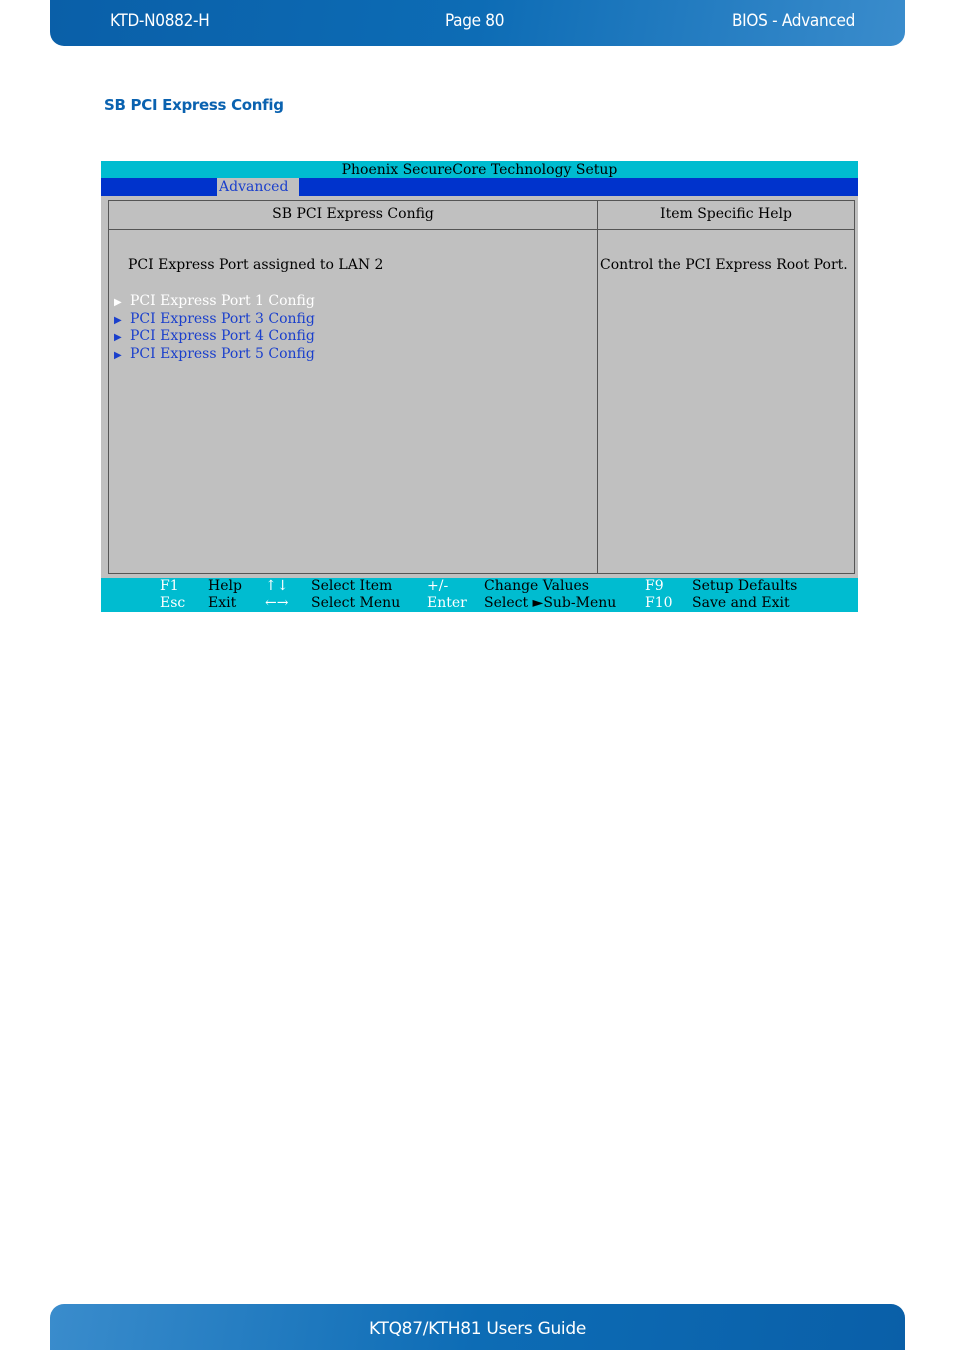  Describe the element at coordinates (222, 353) in the screenshot. I see `submenu-label: PCI Express Port 5 Config` at that location.